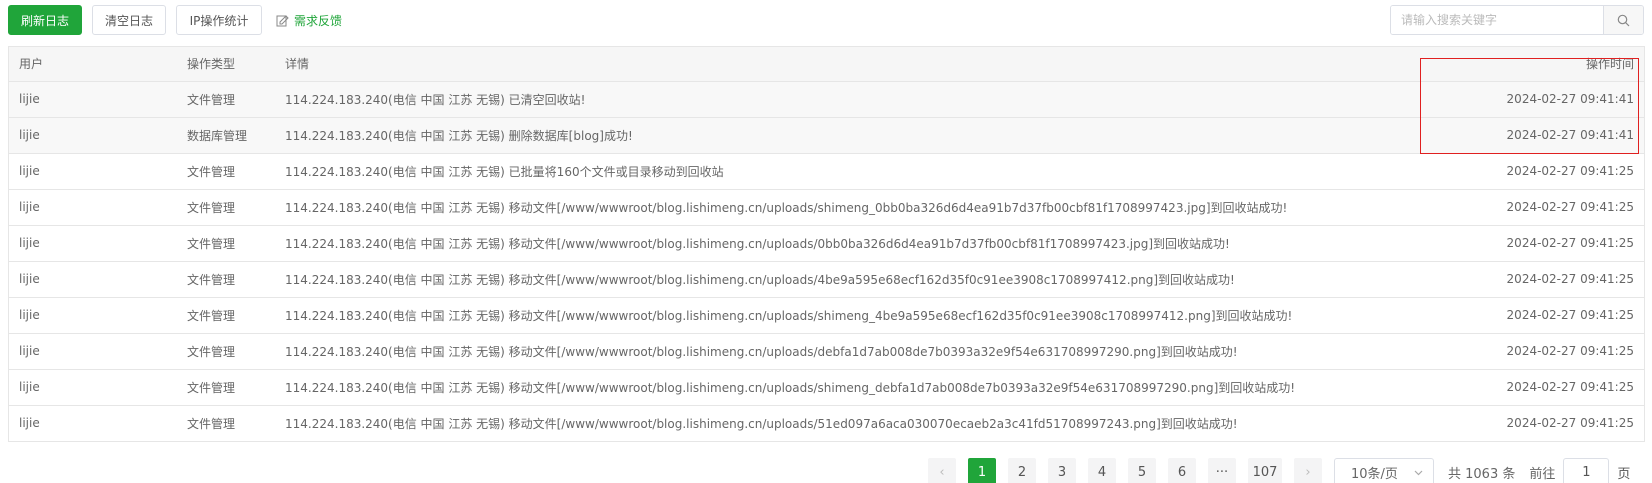 This screenshot has width=1652, height=483. What do you see at coordinates (1544, 64) in the screenshot?
I see `header-time: 操作时间` at bounding box center [1544, 64].